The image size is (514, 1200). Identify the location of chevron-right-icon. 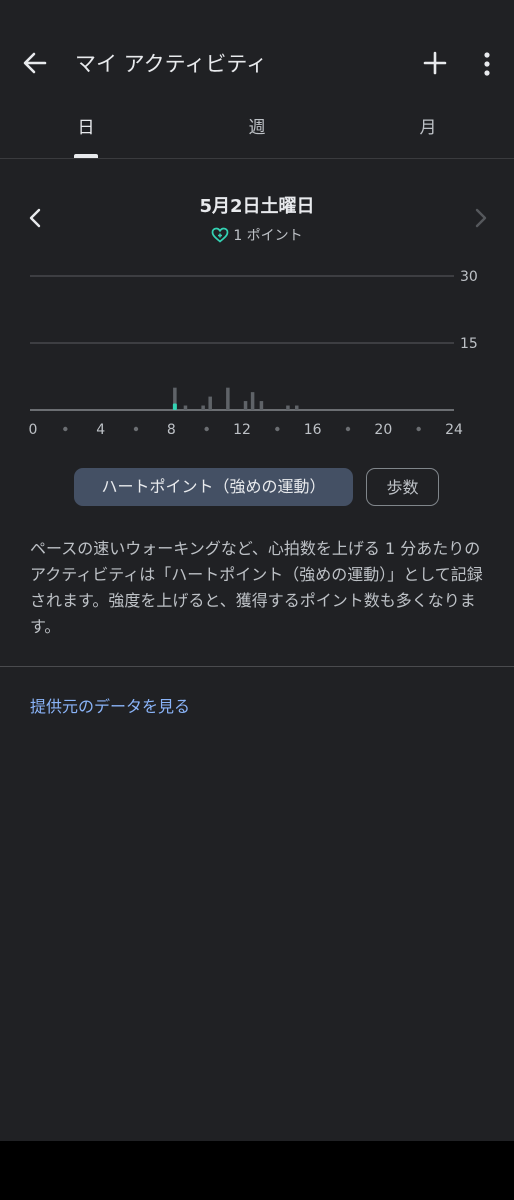
(481, 218).